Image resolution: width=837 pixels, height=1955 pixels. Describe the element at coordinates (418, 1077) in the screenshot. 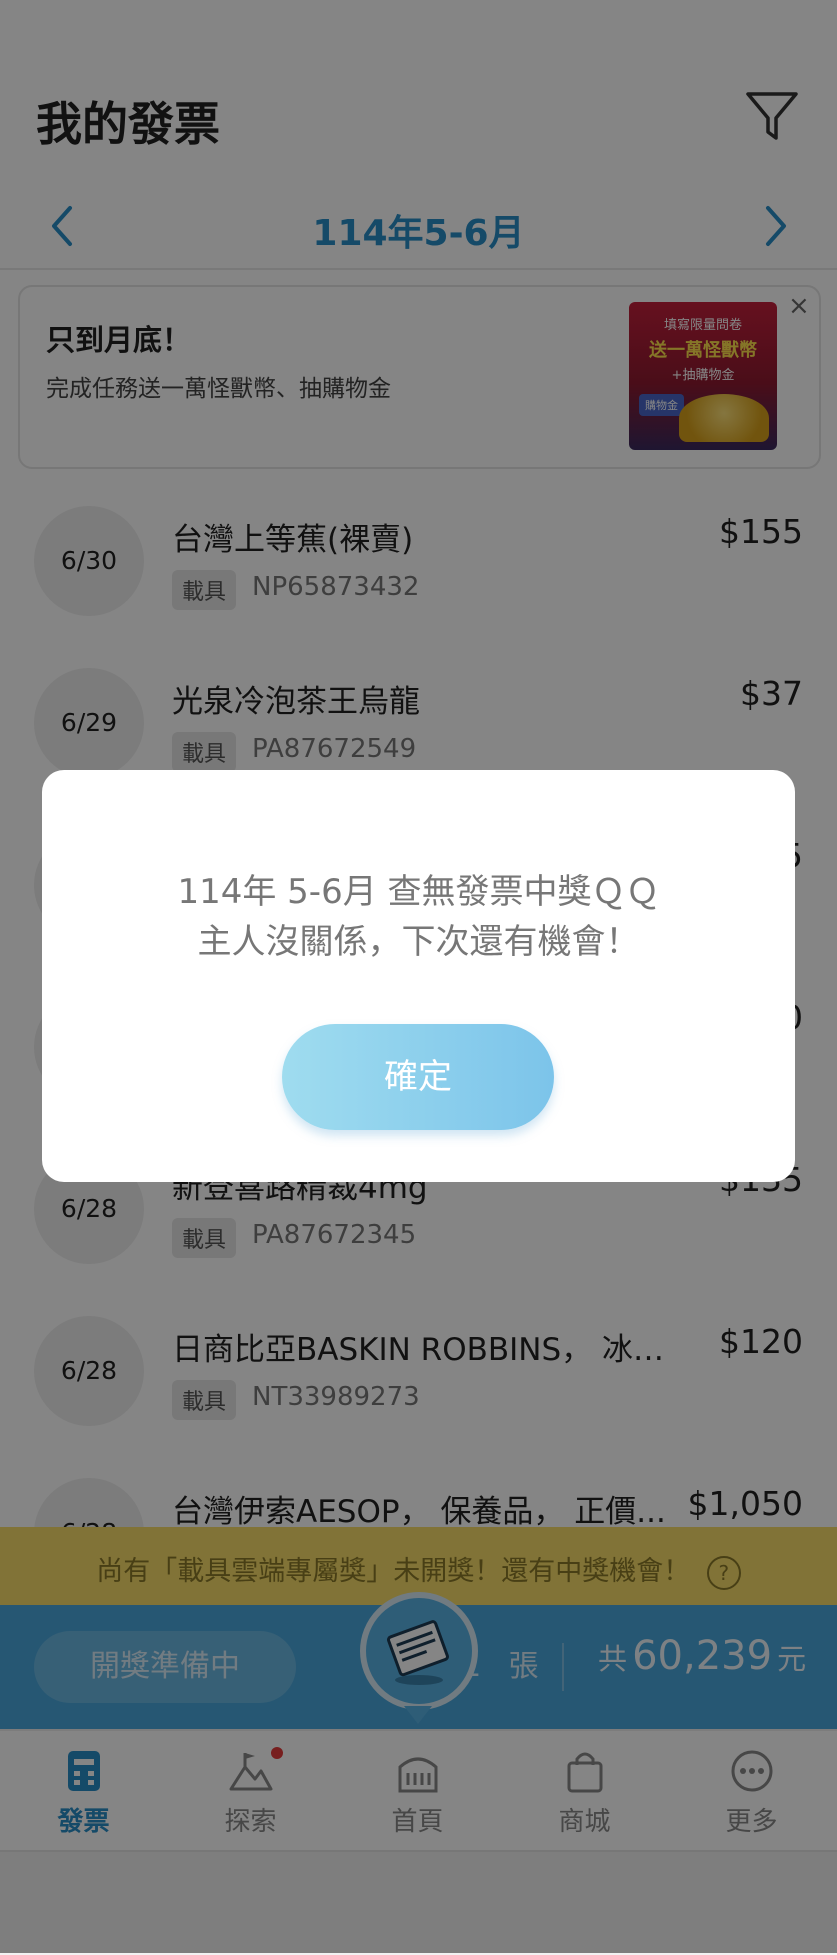

I see `confirm-button: 確定` at that location.